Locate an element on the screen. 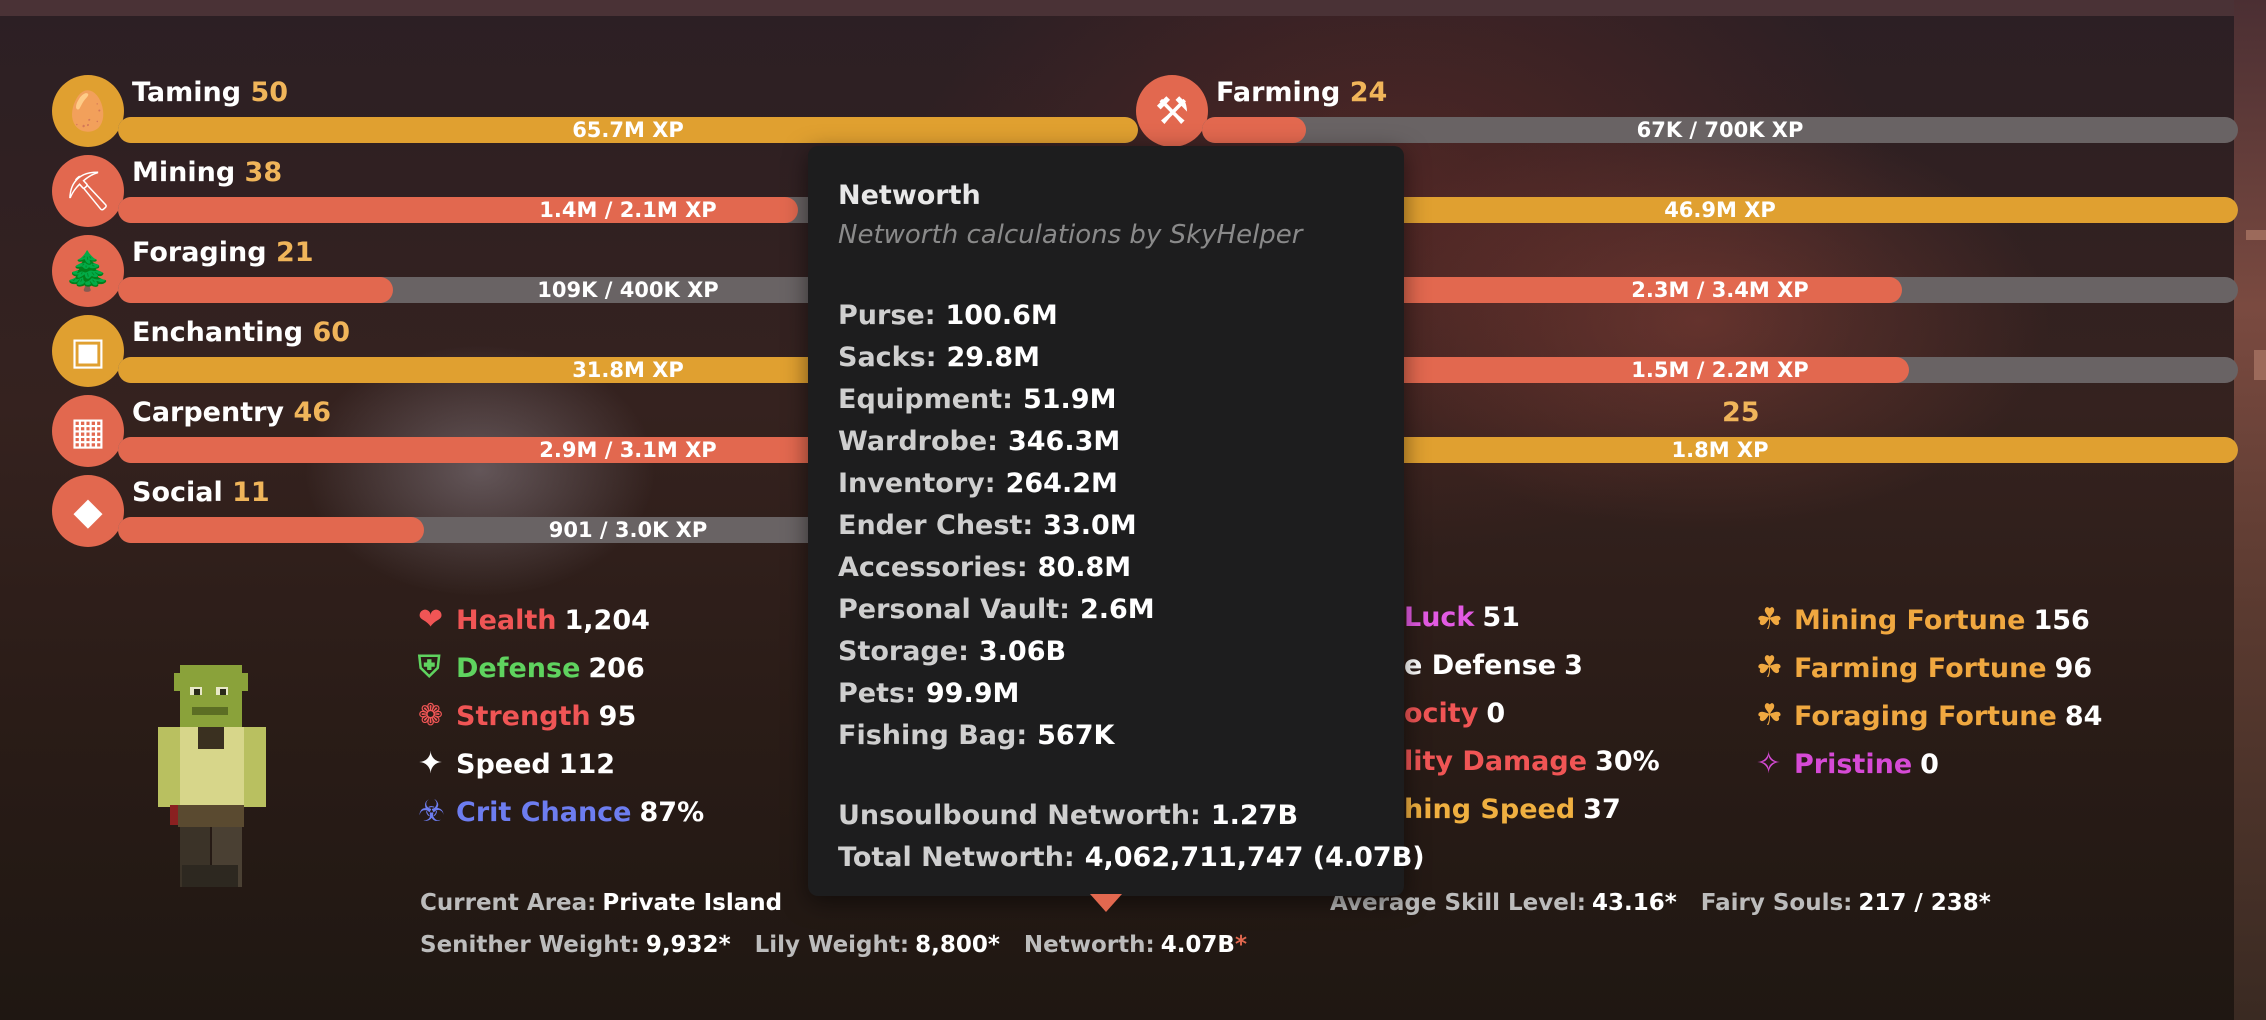 The image size is (2266, 1020). stat-name: Crit Chance is located at coordinates (544, 812).